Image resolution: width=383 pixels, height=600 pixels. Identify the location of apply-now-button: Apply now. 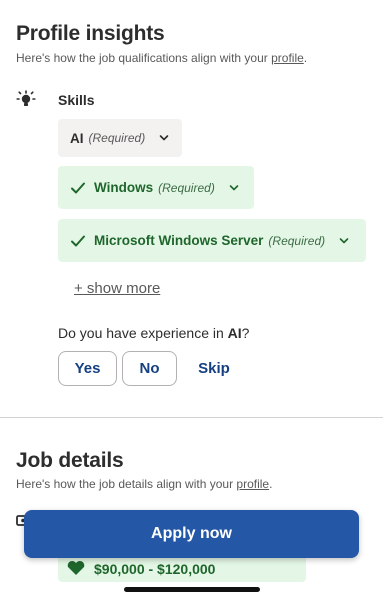
(191, 534).